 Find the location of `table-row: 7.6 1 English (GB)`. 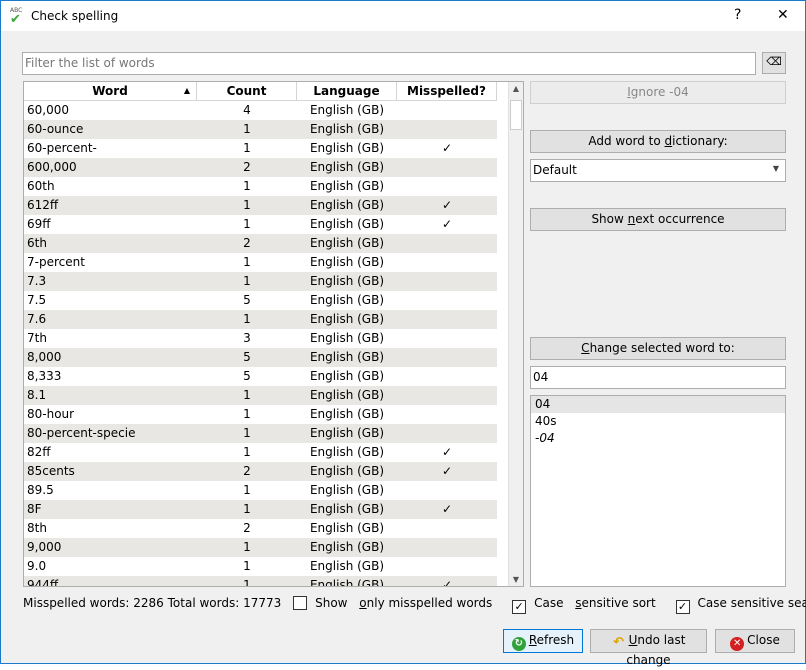

table-row: 7.6 1 English (GB) is located at coordinates (260, 319).